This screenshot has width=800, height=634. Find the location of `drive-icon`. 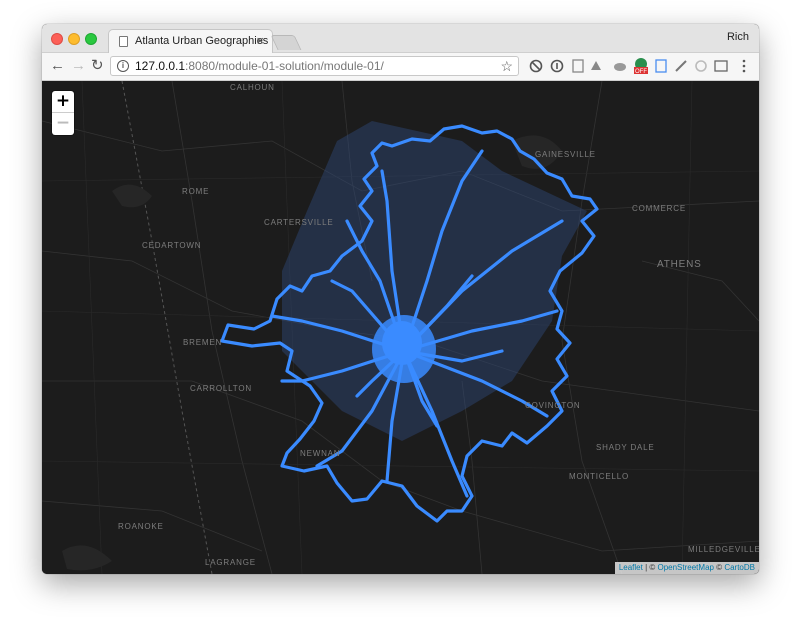

drive-icon is located at coordinates (596, 65).